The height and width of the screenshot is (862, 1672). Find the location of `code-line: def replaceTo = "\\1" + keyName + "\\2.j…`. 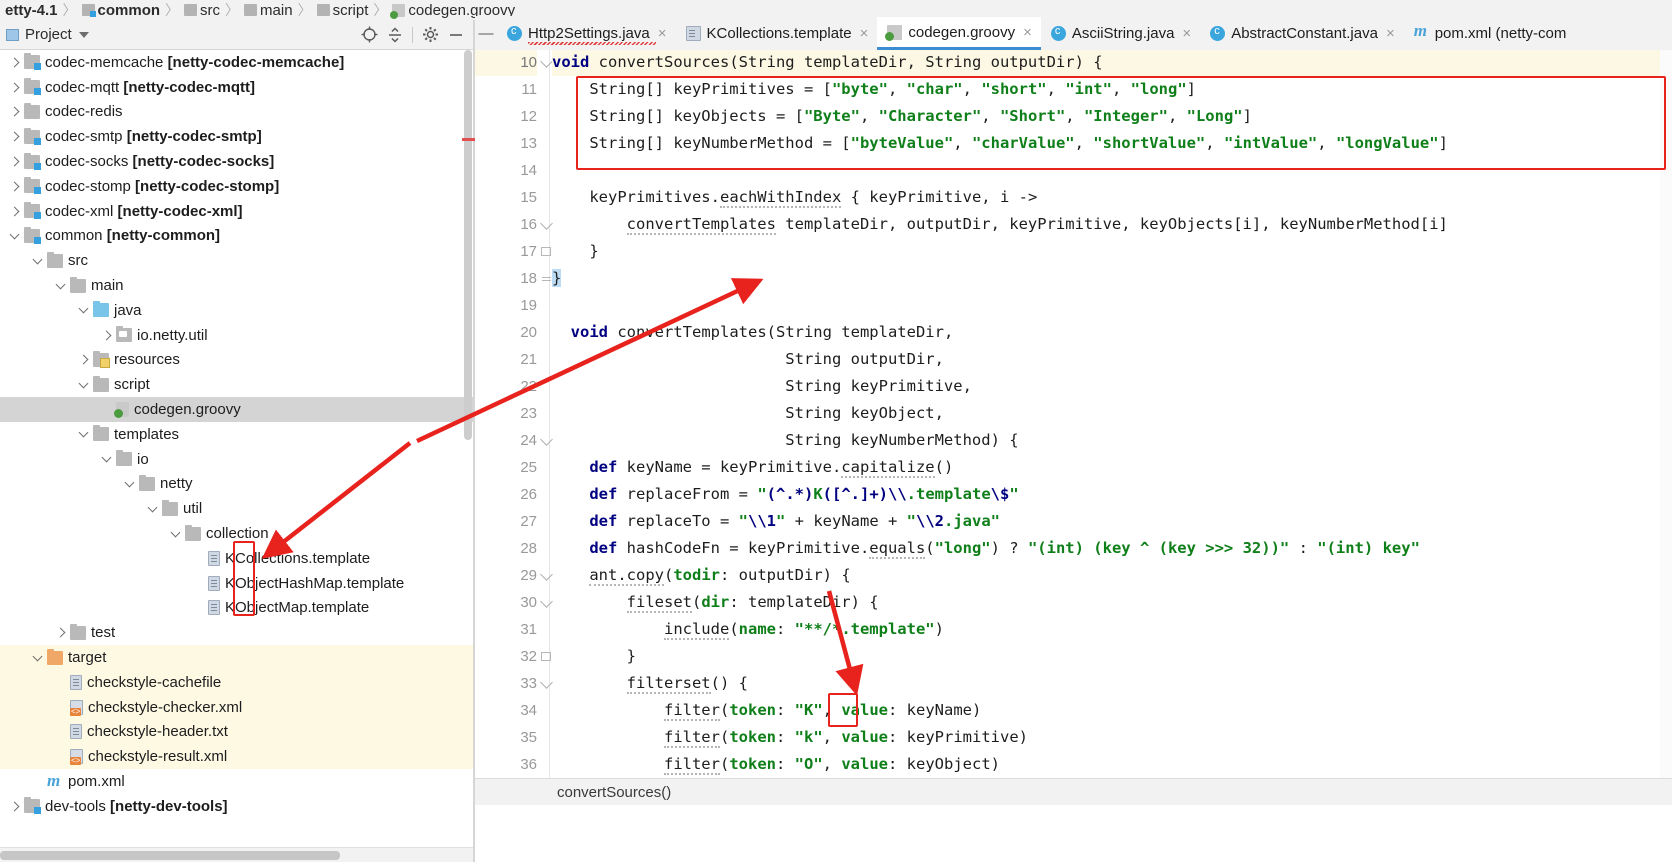

code-line: def replaceTo = "\\1" + keyName + "\\2.j… is located at coordinates (776, 521).